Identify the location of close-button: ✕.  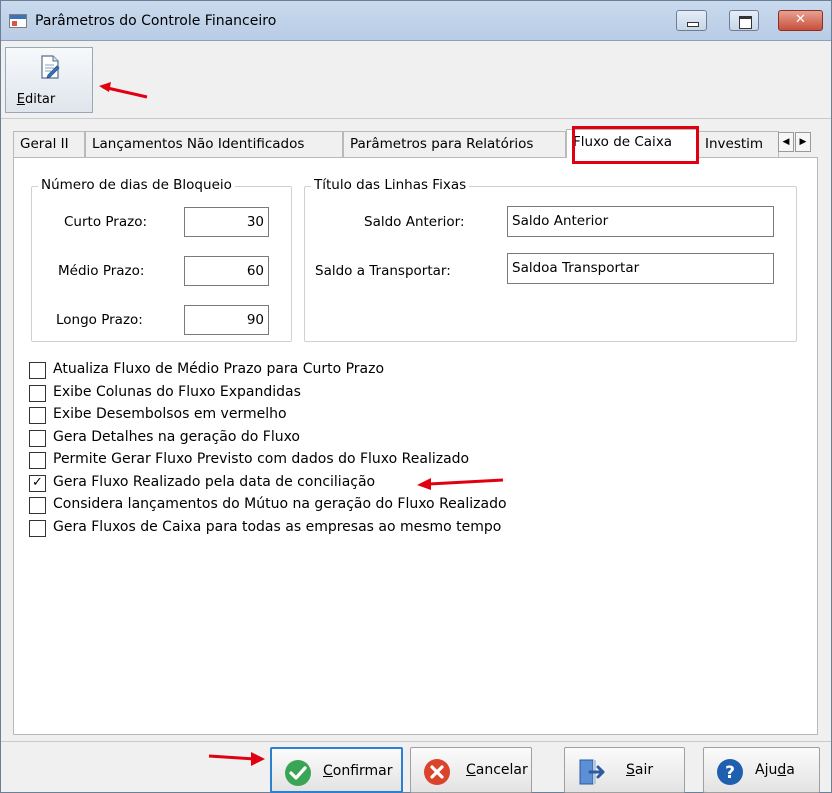
(800, 20).